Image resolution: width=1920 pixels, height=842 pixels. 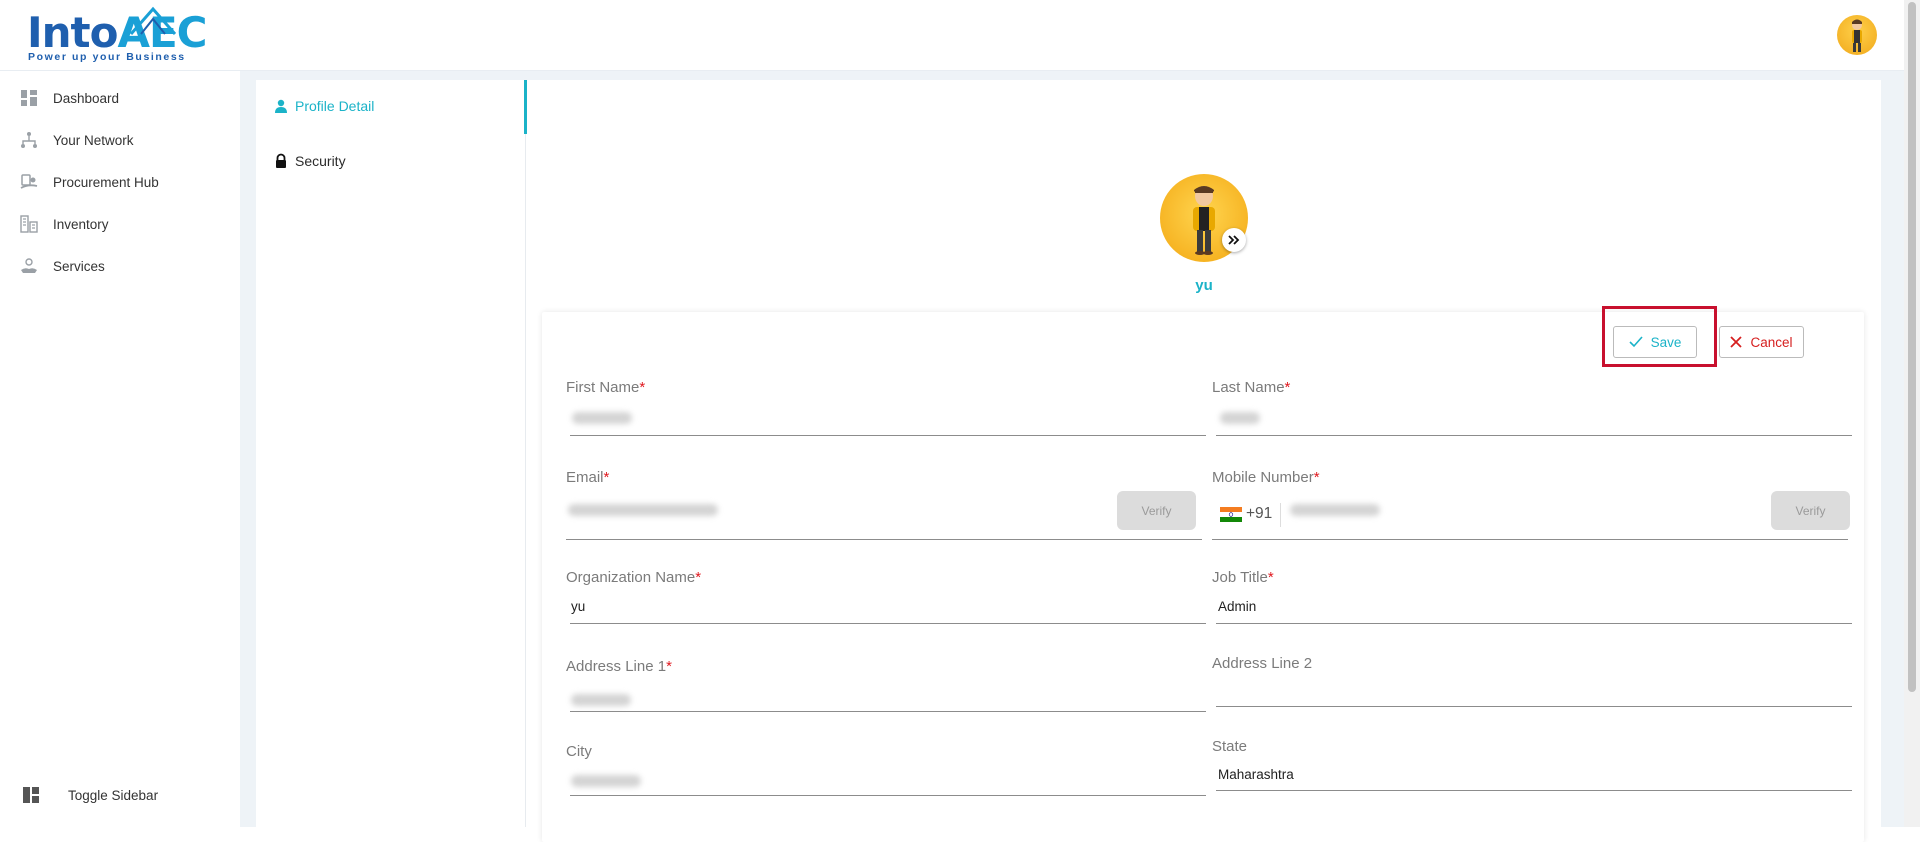 I want to click on sidebar-item-procurement-hub: Procurement Hub, so click(x=120, y=182).